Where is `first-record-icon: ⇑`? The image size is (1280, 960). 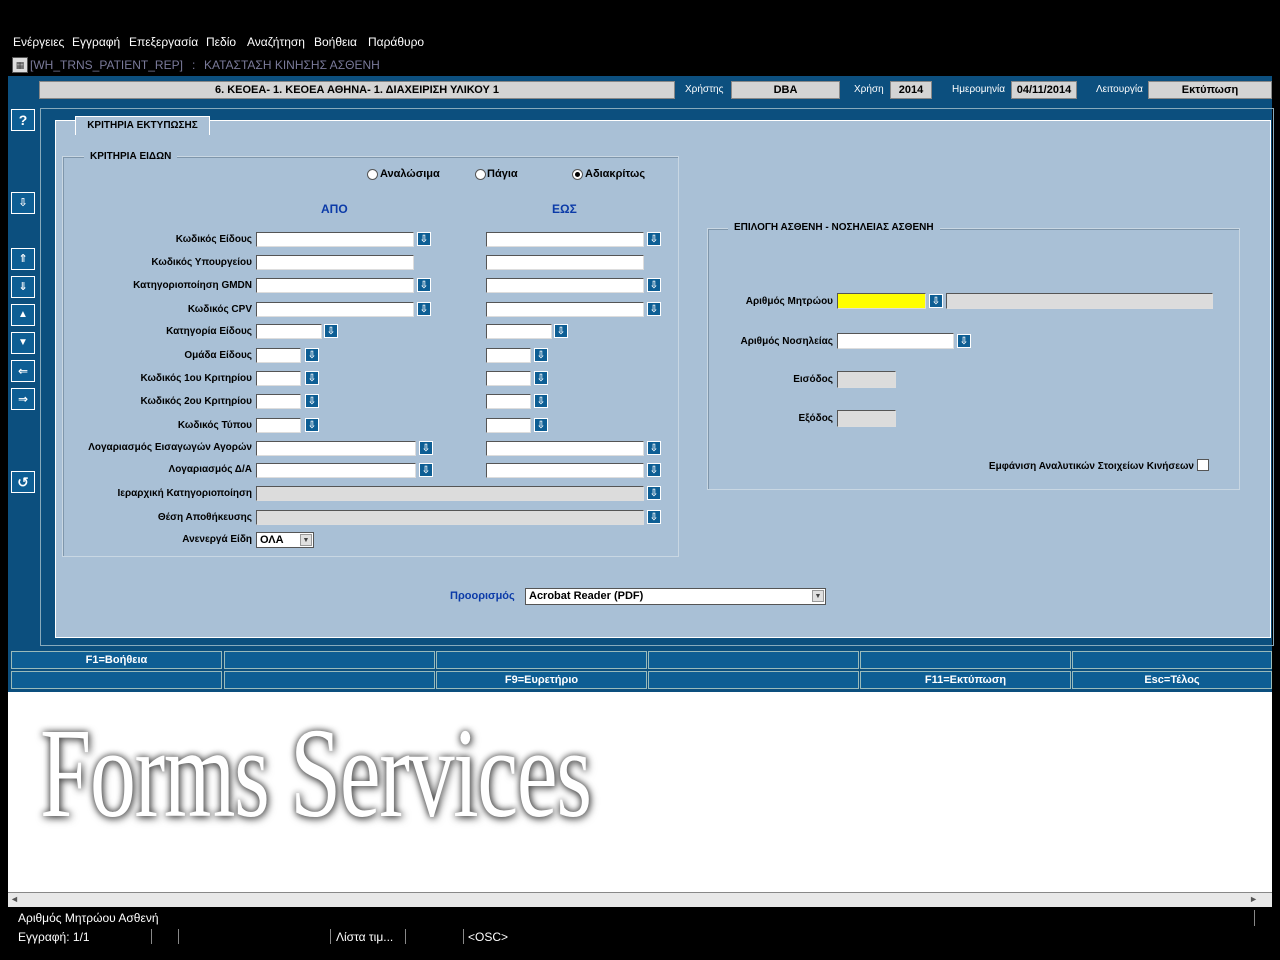 first-record-icon: ⇑ is located at coordinates (23, 259).